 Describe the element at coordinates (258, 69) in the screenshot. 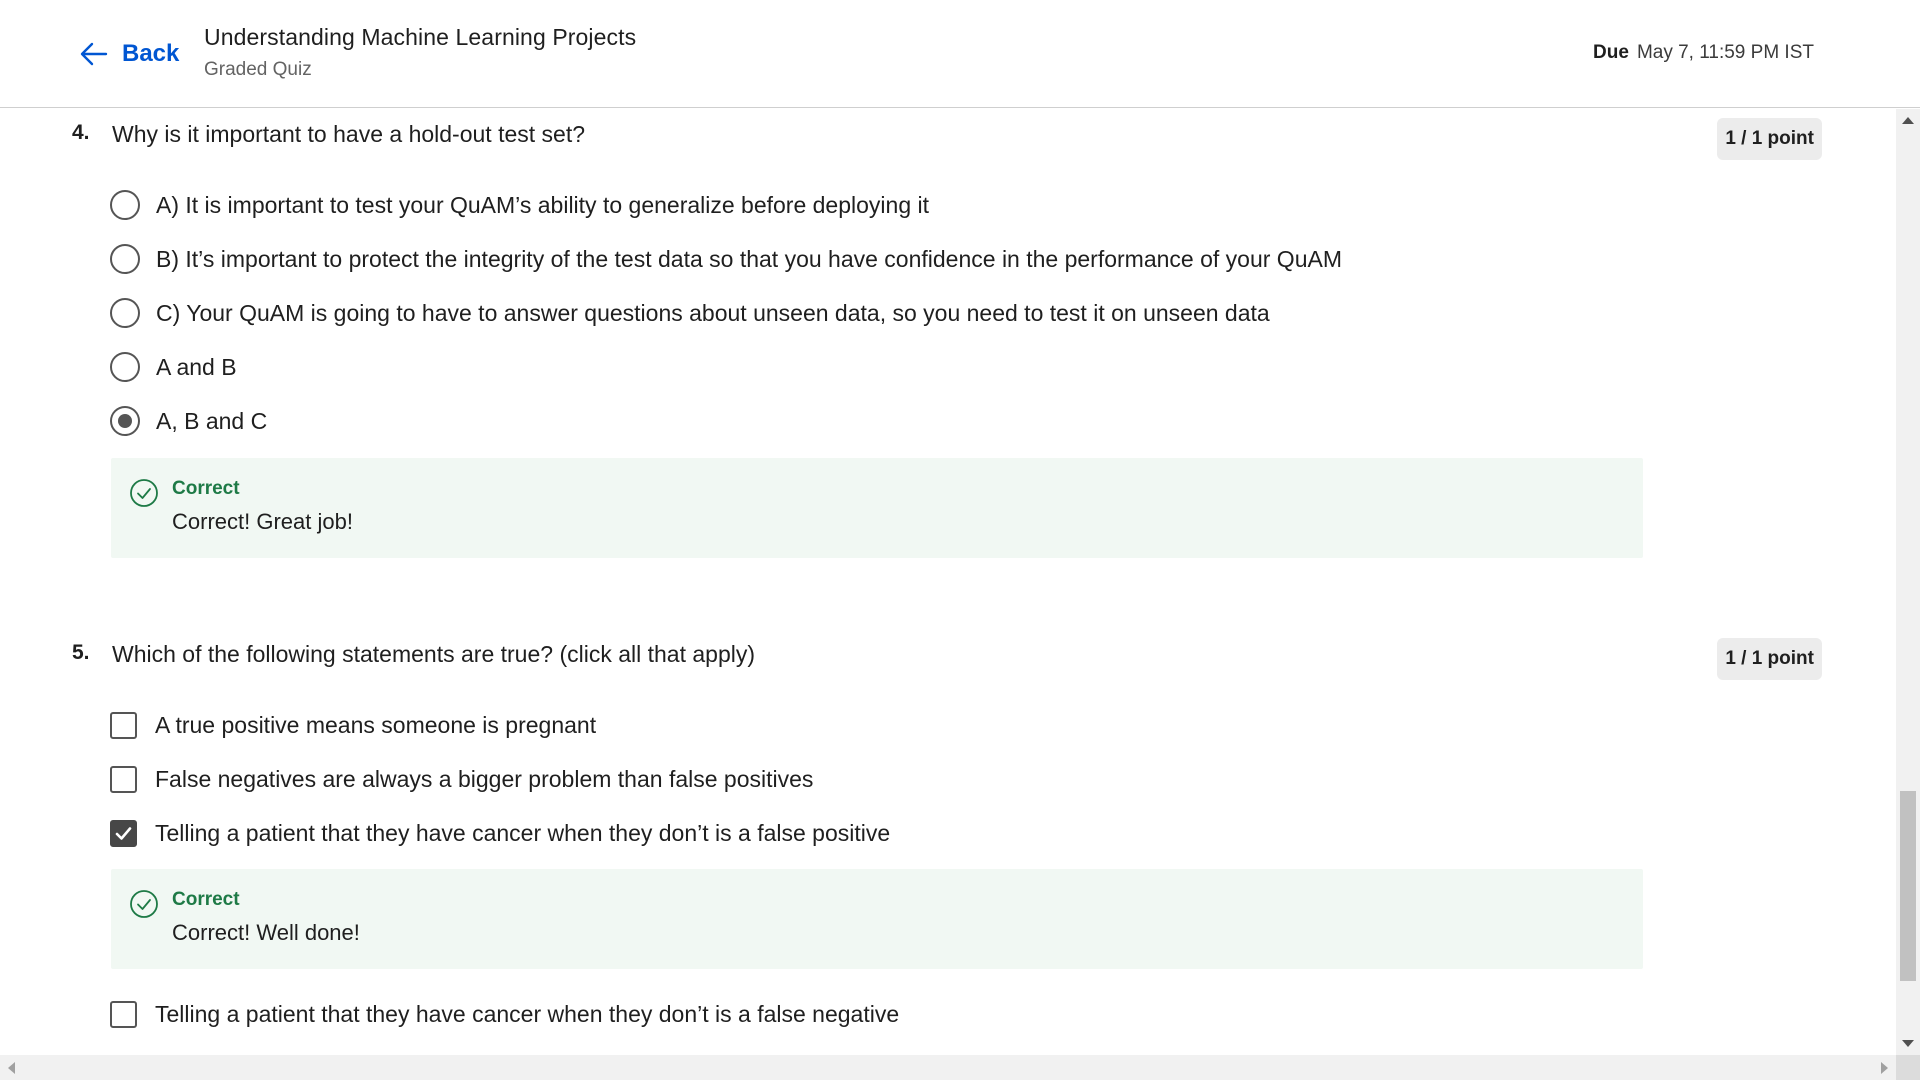

I see `quiz-type-label: Graded Quiz` at that location.